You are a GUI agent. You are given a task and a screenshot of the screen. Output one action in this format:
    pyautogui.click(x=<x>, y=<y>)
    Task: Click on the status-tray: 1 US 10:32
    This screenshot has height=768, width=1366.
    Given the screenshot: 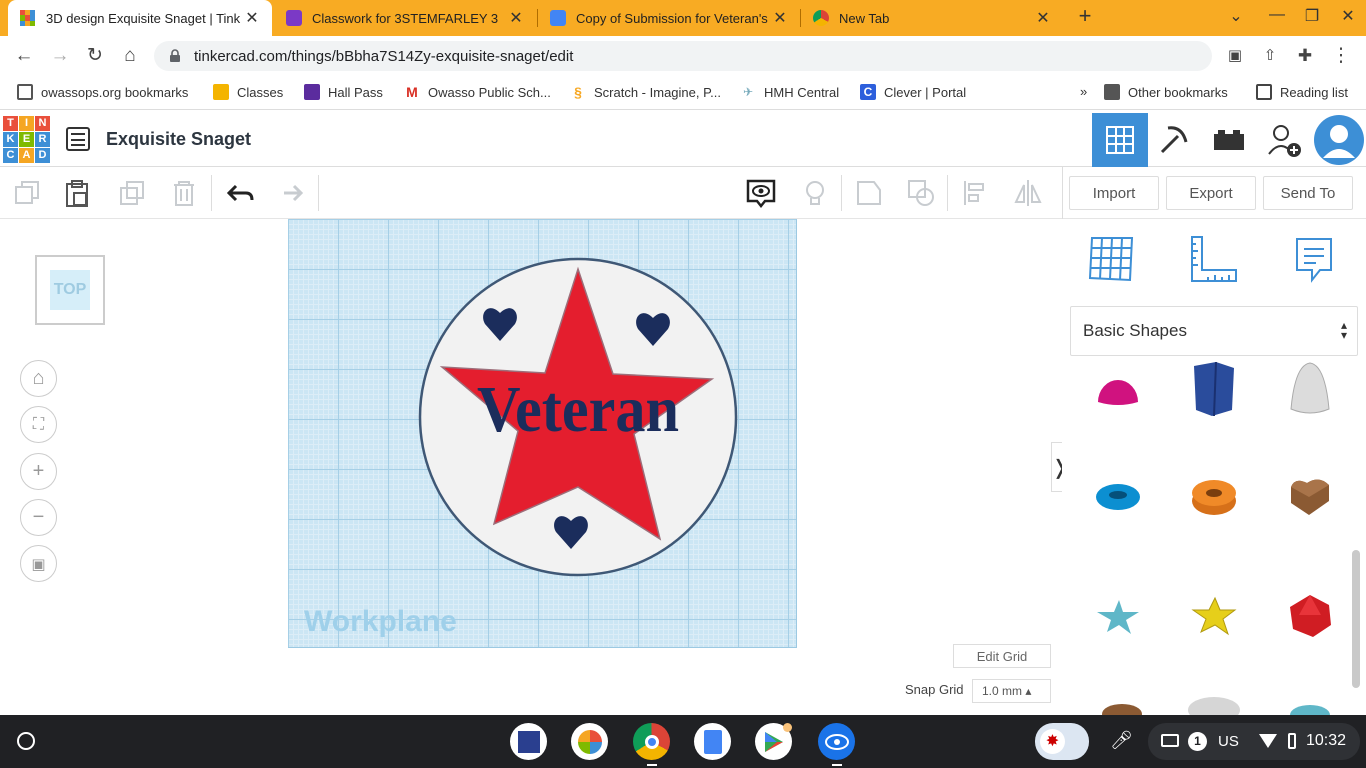 What is the action you would take?
    pyautogui.click(x=1254, y=741)
    